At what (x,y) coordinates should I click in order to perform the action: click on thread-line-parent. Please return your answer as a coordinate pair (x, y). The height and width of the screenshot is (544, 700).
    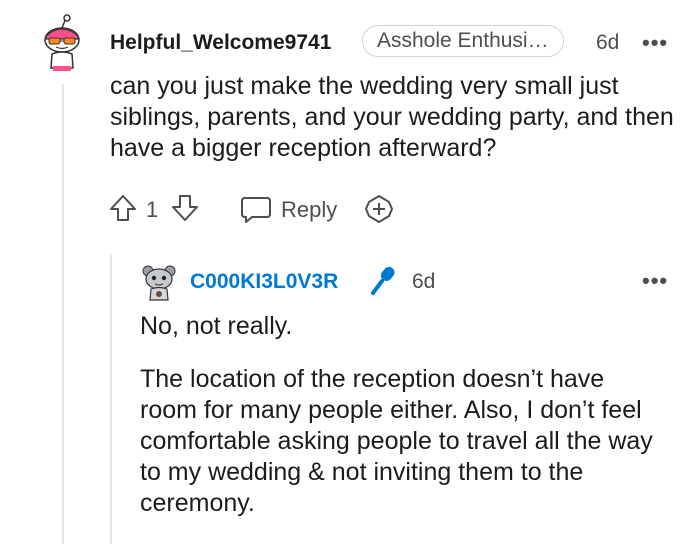
    Looking at the image, I should click on (63, 314).